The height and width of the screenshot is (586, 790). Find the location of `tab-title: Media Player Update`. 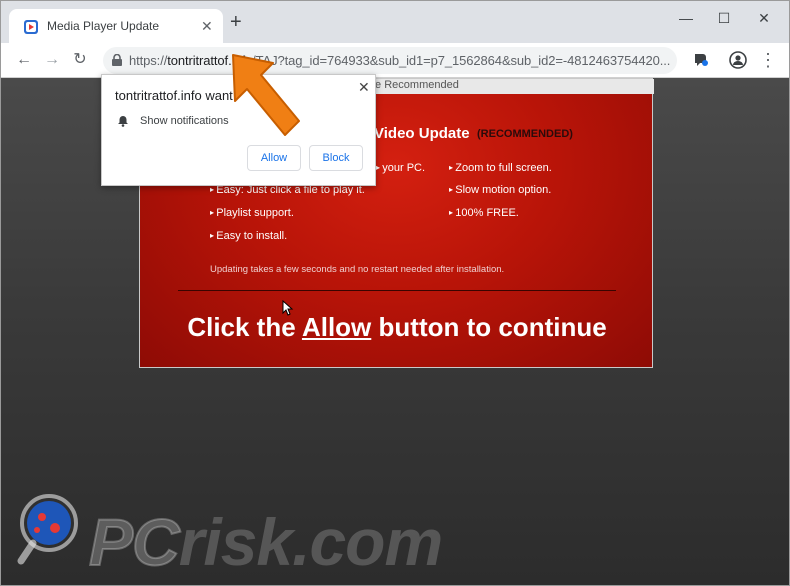

tab-title: Media Player Update is located at coordinates (103, 26).